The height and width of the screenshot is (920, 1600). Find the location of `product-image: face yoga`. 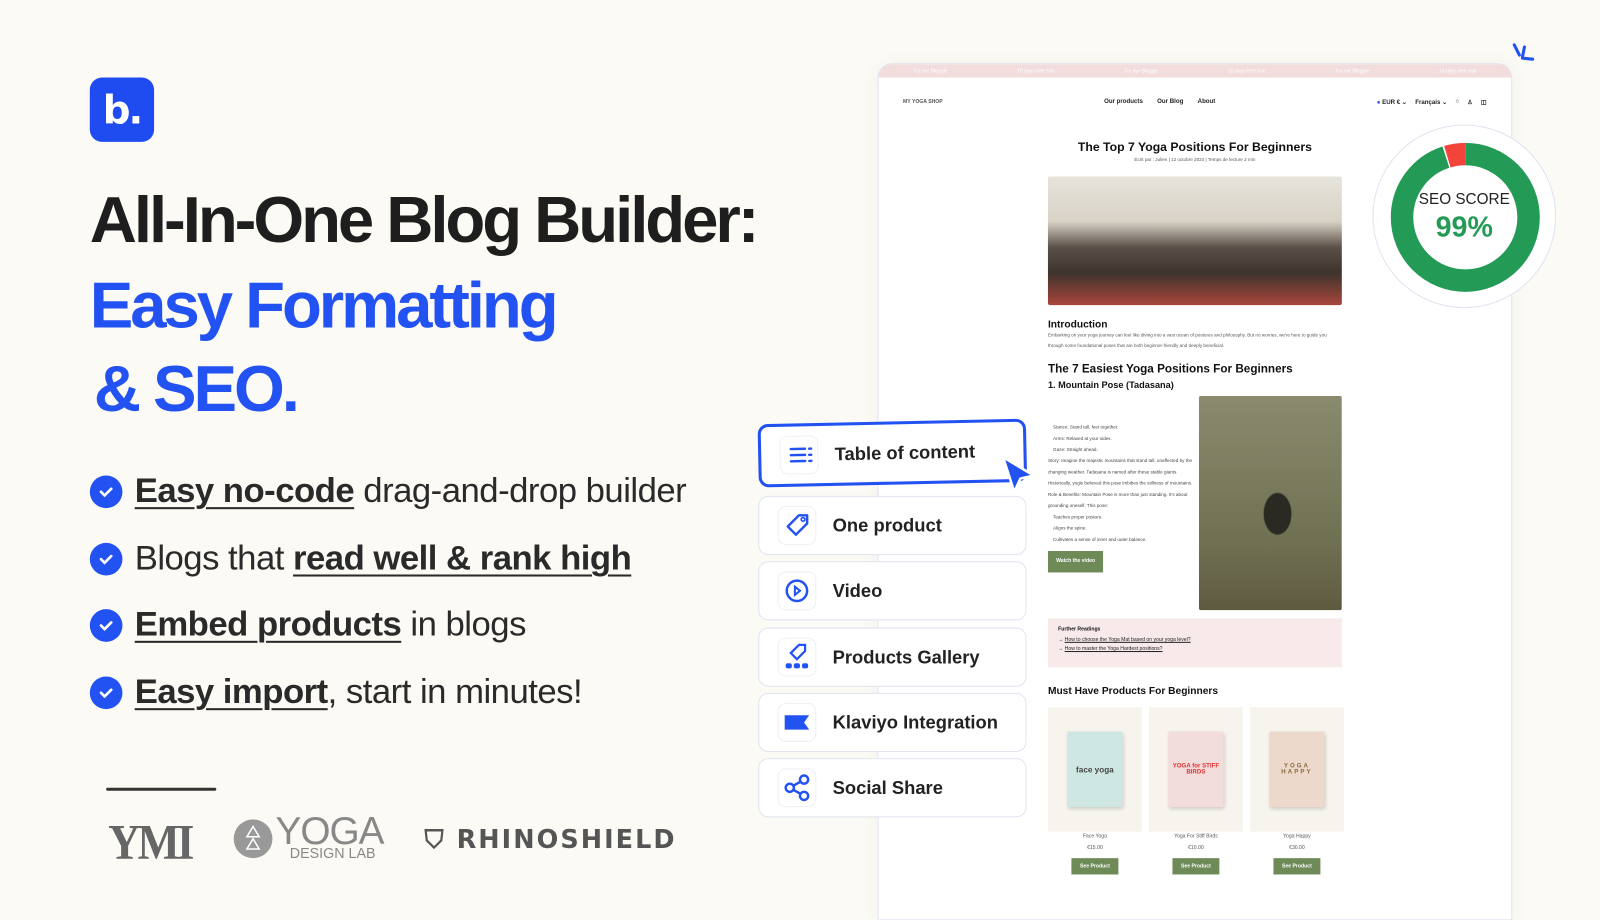

product-image: face yoga is located at coordinates (1095, 769).